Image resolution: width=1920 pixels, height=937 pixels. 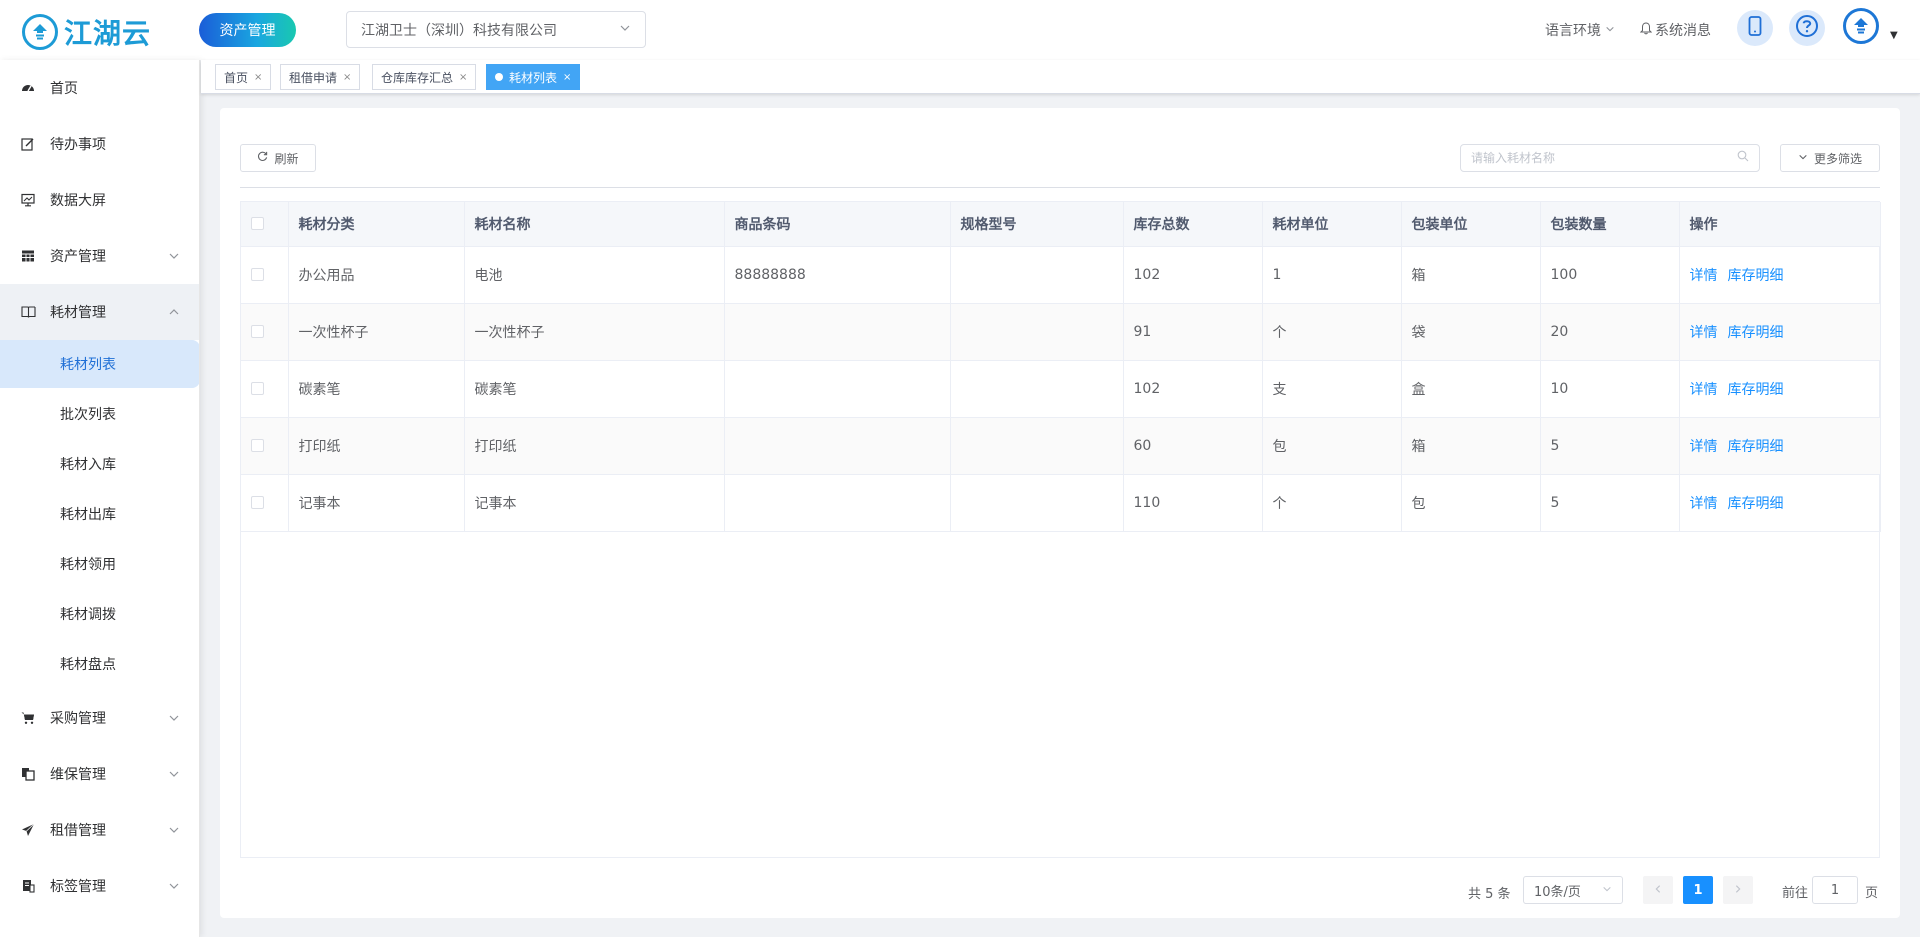 I want to click on table-cell: 支, so click(x=1332, y=389).